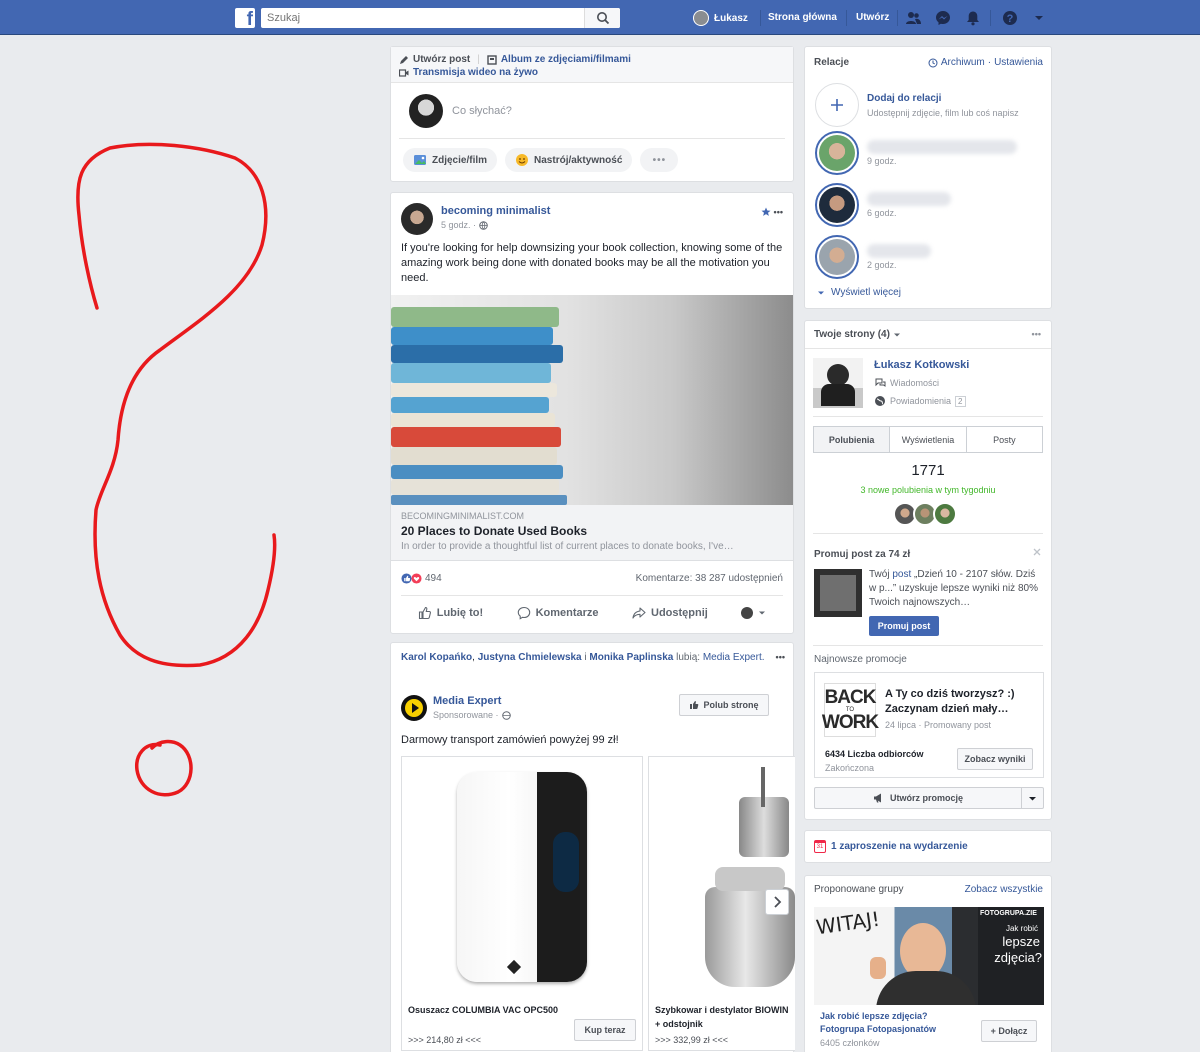 The image size is (1200, 1052). What do you see at coordinates (859, 292) in the screenshot?
I see `see-more-stories: Wyświetl więcej` at bounding box center [859, 292].